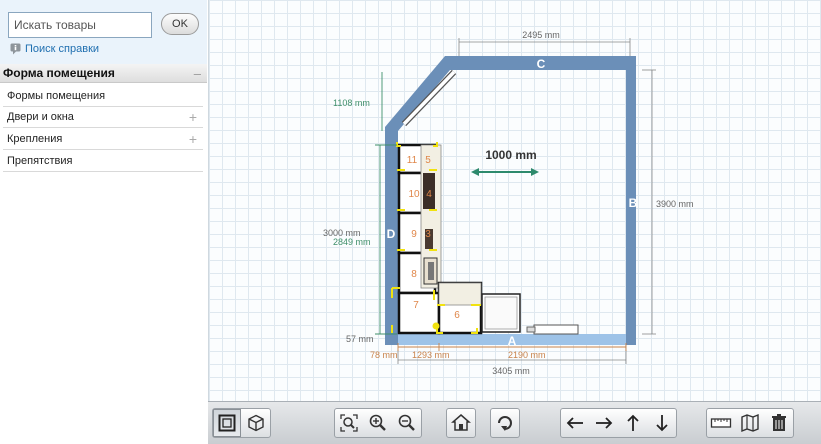 The height and width of the screenshot is (444, 821). Describe the element at coordinates (541, 64) in the screenshot. I see `wall-label-c: C` at that location.